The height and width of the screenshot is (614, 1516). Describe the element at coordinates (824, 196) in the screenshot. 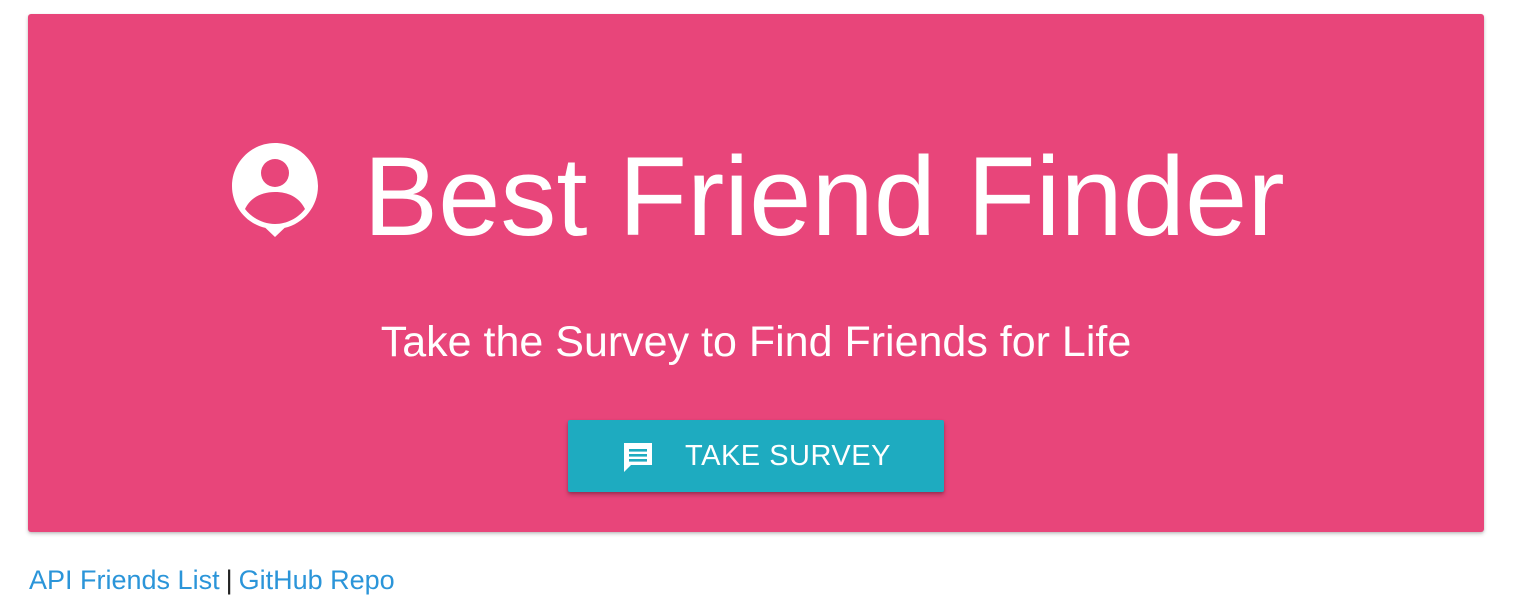

I see `page-title: Best Friend Finder` at that location.